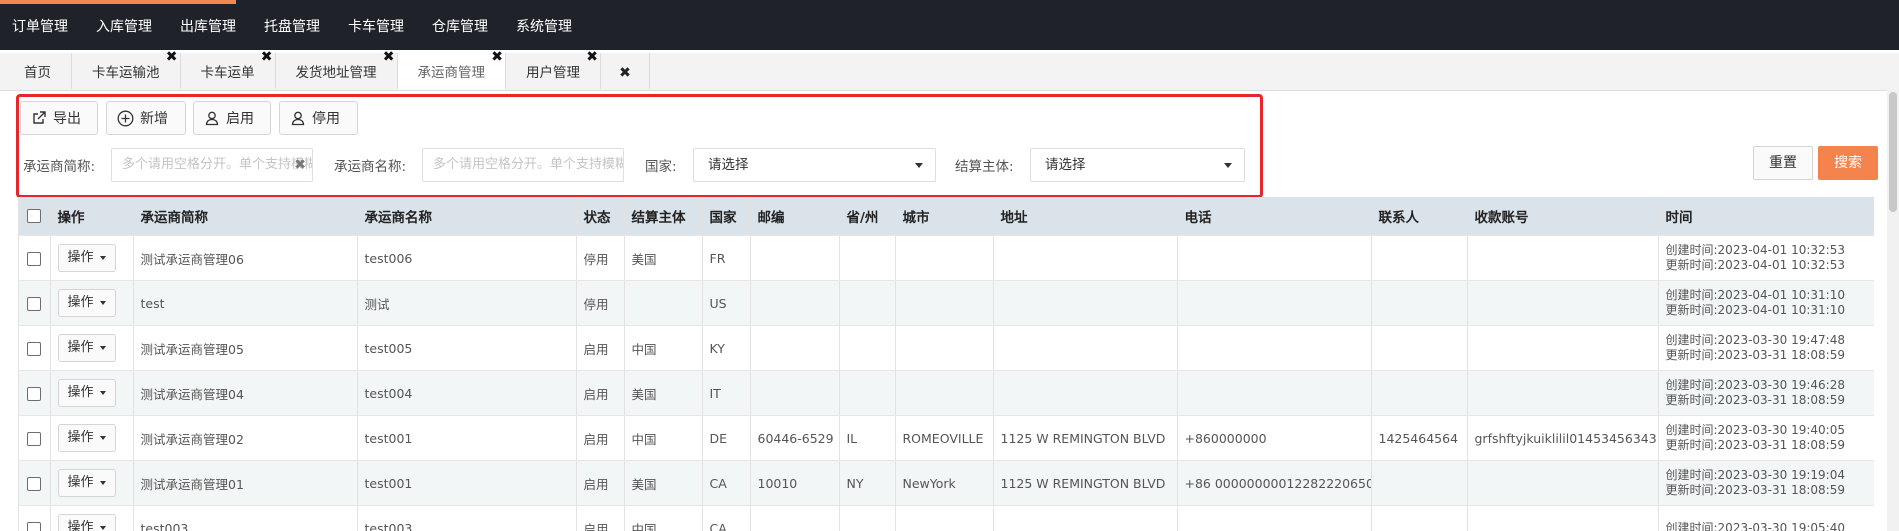 Image resolution: width=1899 pixels, height=531 pixels. What do you see at coordinates (1755, 265) in the screenshot?
I see `updated-time: 更新时间:2023-04-01 10:32:53` at bounding box center [1755, 265].